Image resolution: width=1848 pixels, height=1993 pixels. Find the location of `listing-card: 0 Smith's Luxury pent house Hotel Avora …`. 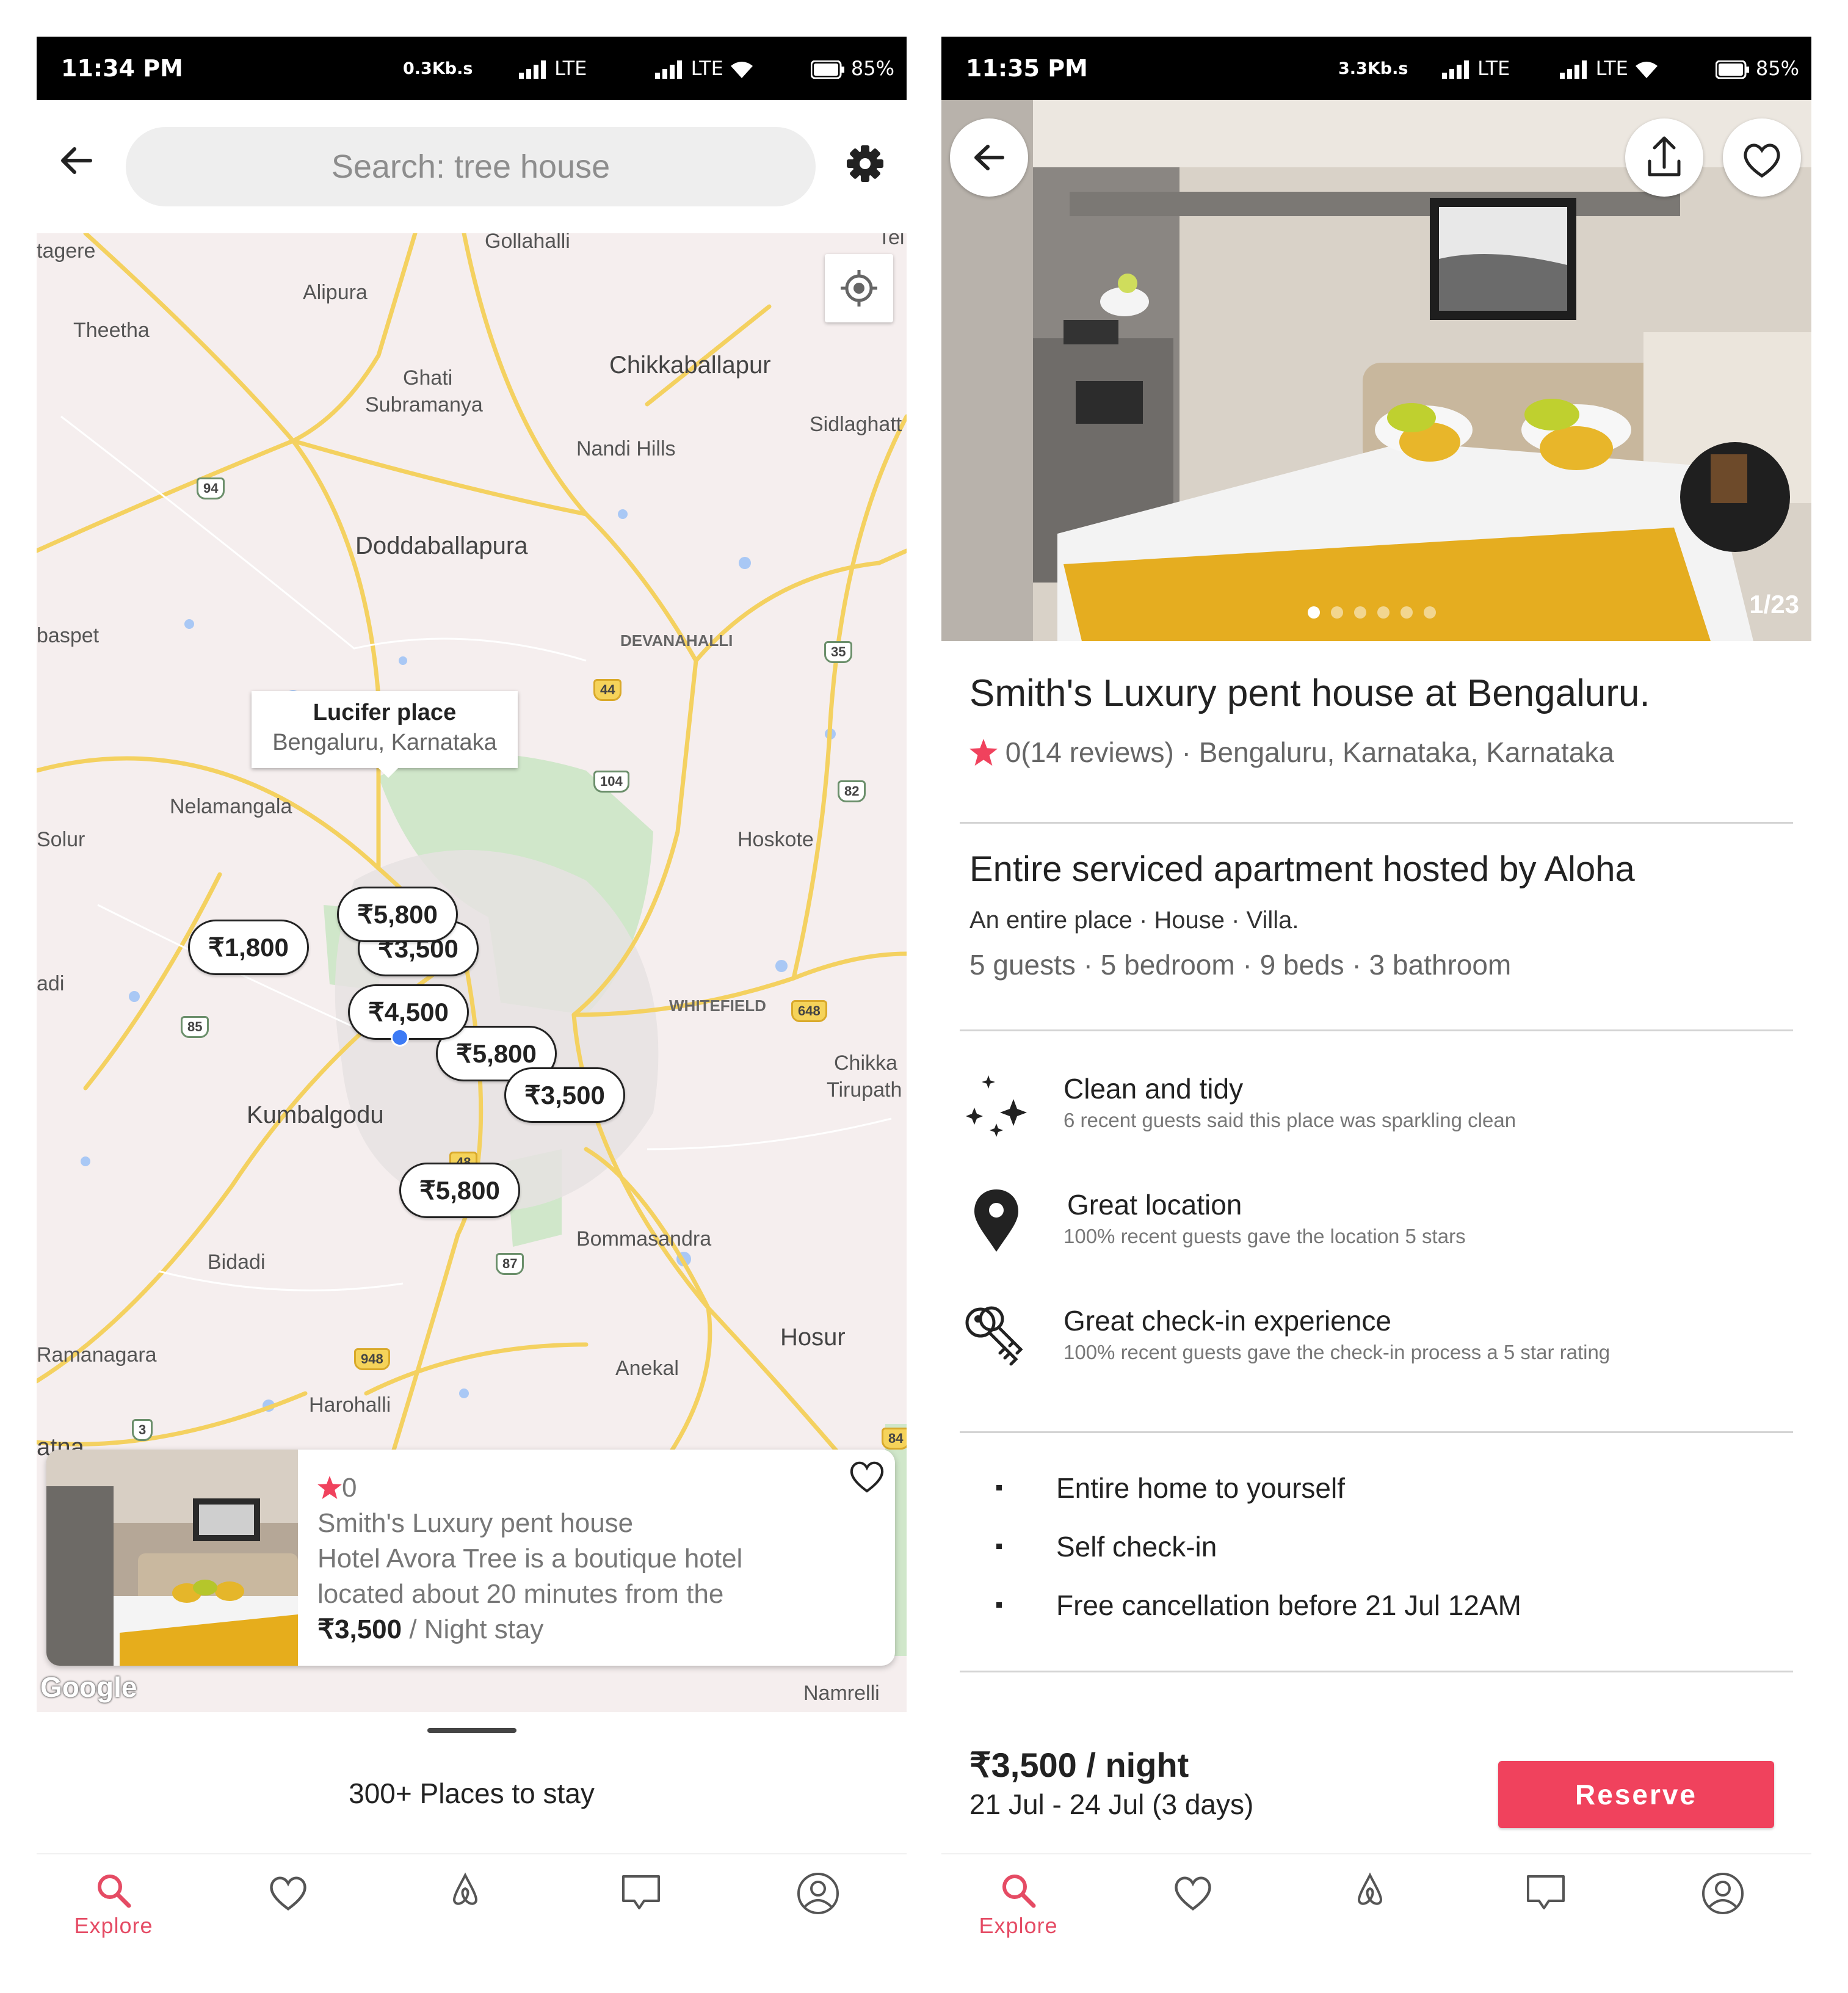

listing-card: 0 Smith's Luxury pent house Hotel Avora … is located at coordinates (470, 1558).